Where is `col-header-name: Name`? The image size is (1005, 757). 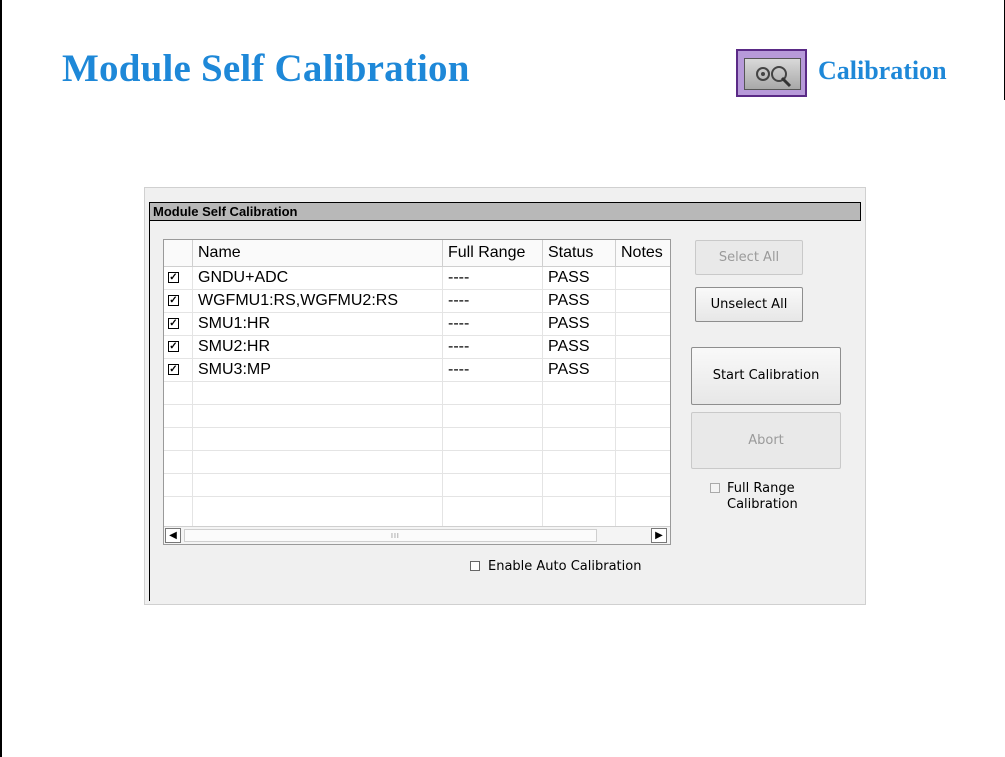
col-header-name: Name is located at coordinates (318, 253).